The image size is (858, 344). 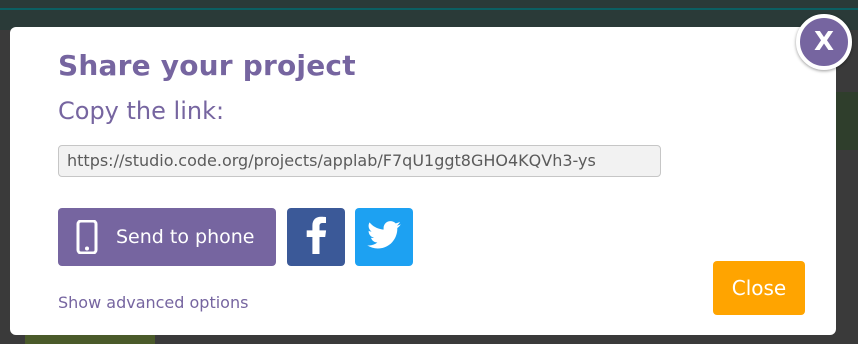 I want to click on send-to-phone-button: Send to phone, so click(x=167, y=237).